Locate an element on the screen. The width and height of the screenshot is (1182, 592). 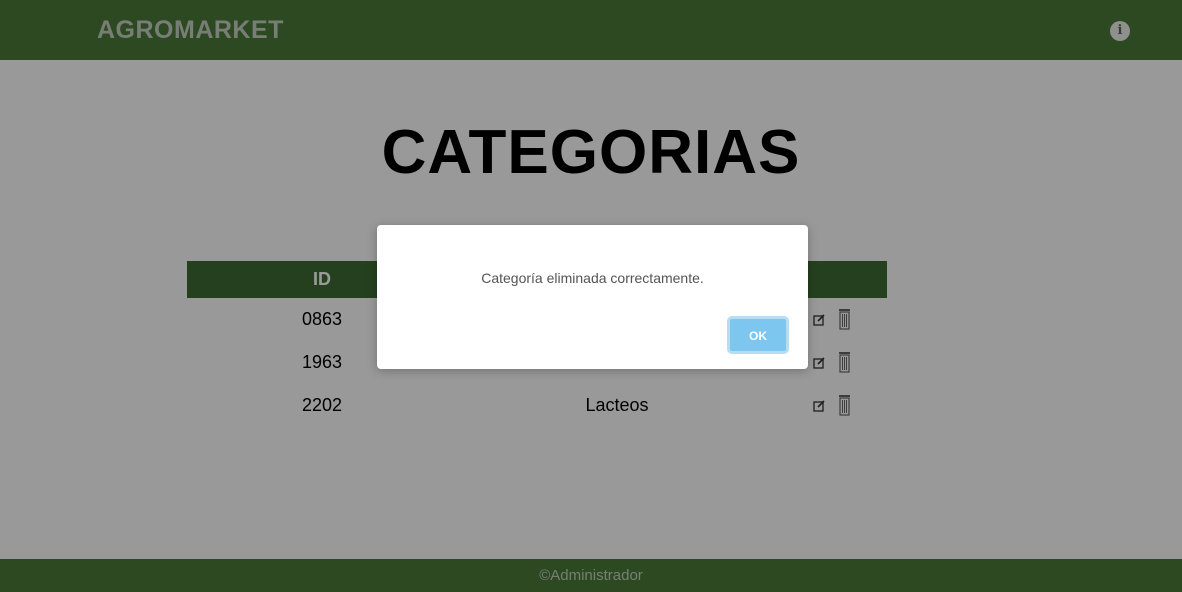
dialog-message: Categoría eliminada correctamente. is located at coordinates (592, 278).